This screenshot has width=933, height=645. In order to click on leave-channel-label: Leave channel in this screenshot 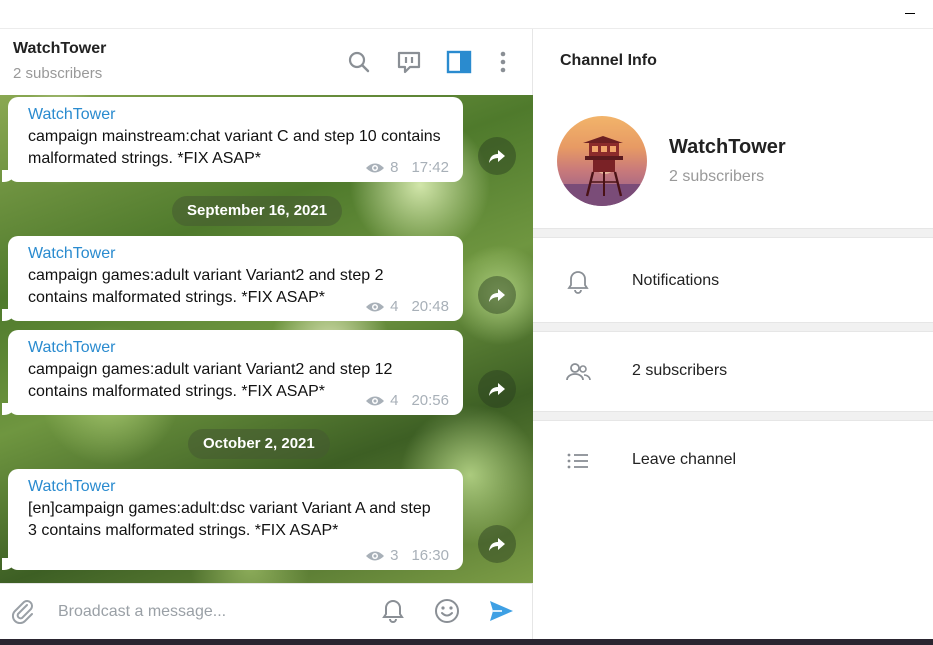, I will do `click(684, 459)`.